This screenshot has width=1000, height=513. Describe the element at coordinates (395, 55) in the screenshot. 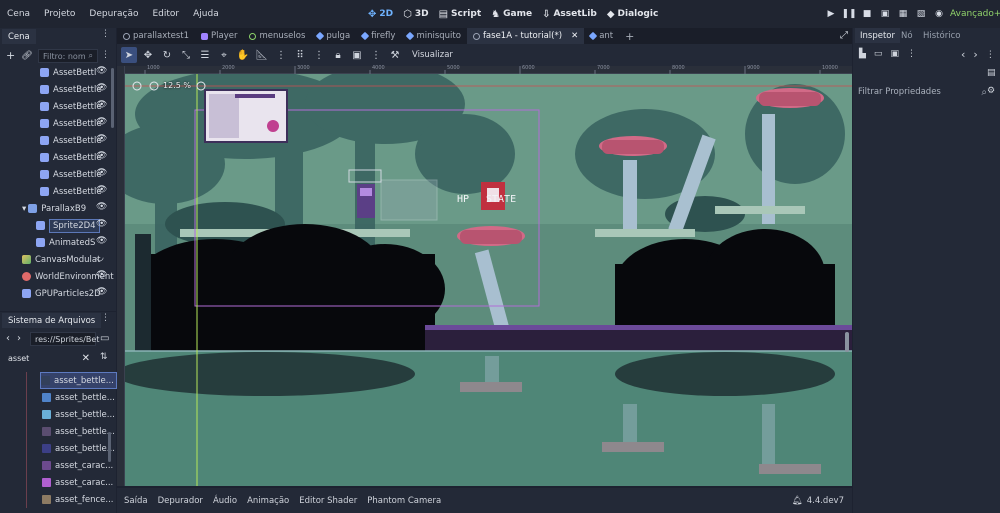

I see `bone-icon: ⚒` at that location.